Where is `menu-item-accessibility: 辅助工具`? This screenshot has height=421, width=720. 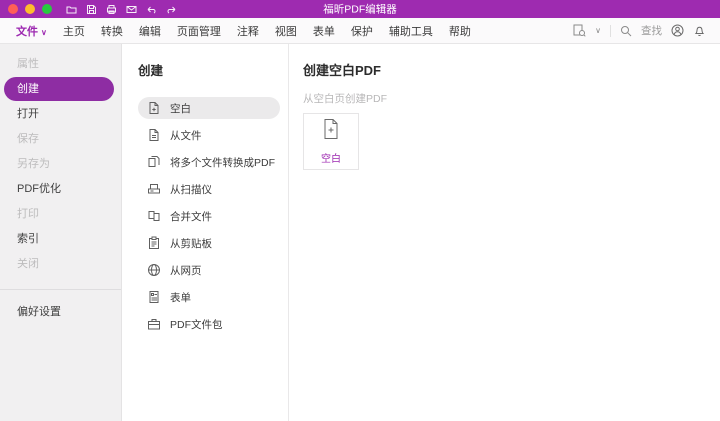 menu-item-accessibility: 辅助工具 is located at coordinates (411, 31).